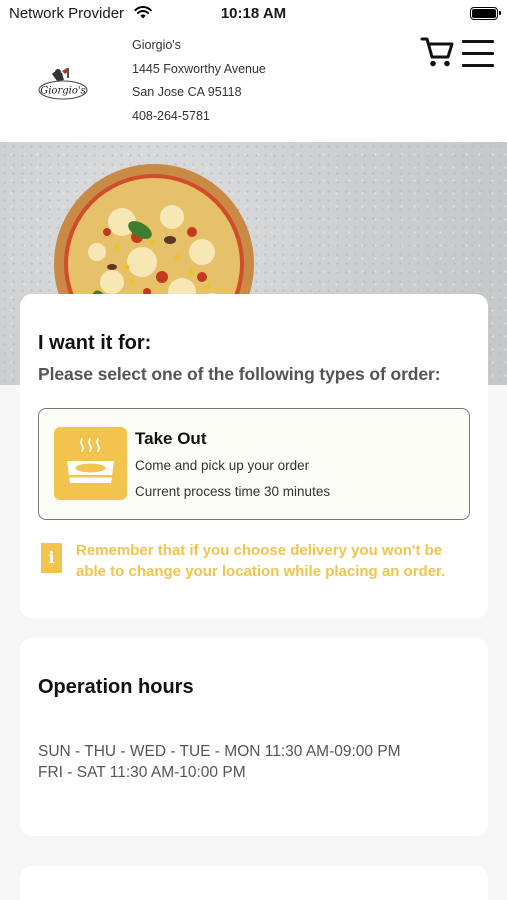 The height and width of the screenshot is (900, 507). I want to click on takeout-icon, so click(90, 463).